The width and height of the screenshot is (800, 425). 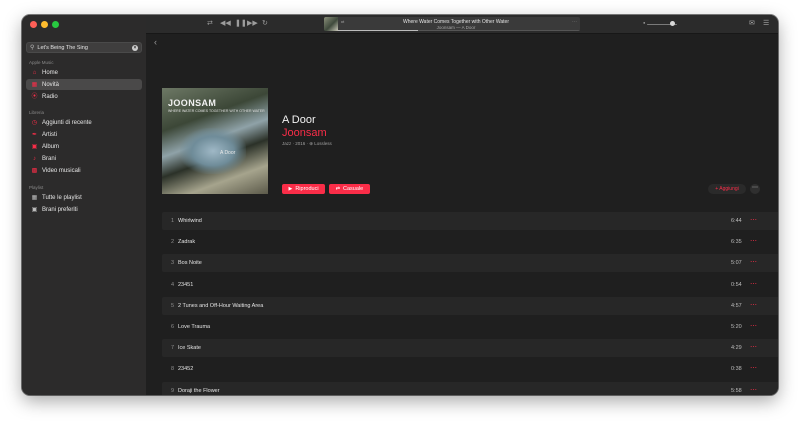 I want to click on close-window-button, so click(x=33, y=24).